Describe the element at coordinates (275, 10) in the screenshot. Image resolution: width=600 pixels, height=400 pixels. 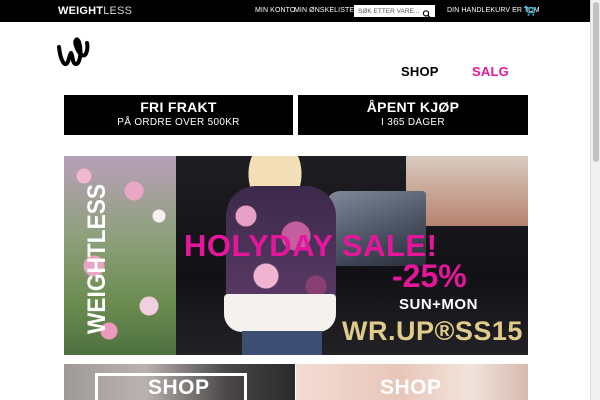
I see `my-account-link: MIN KONTO` at that location.